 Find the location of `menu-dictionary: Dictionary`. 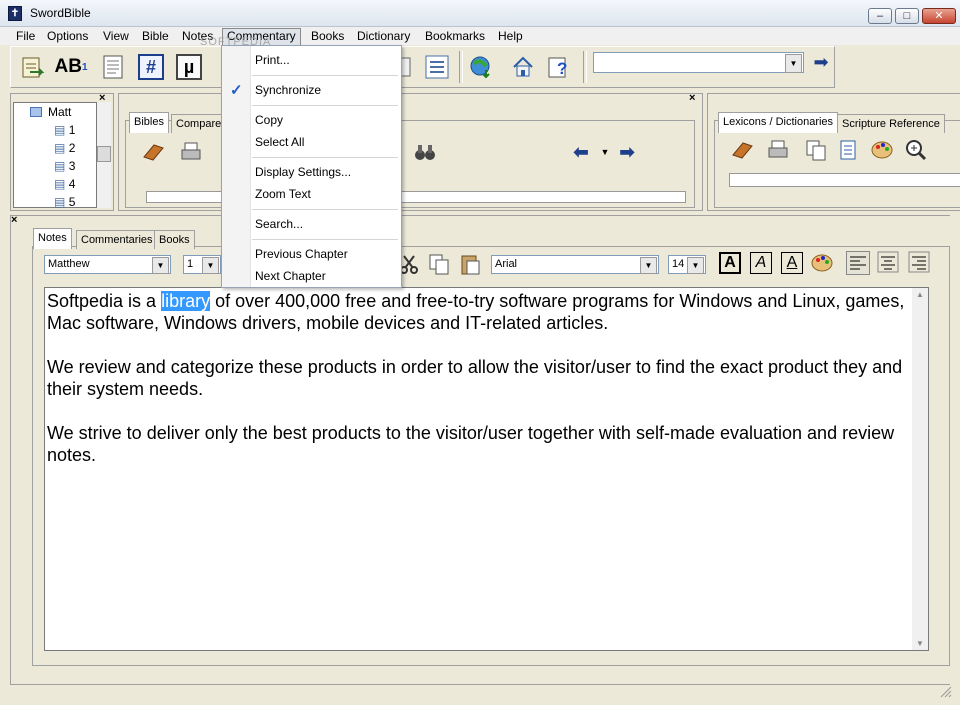

menu-dictionary: Dictionary is located at coordinates (383, 36).